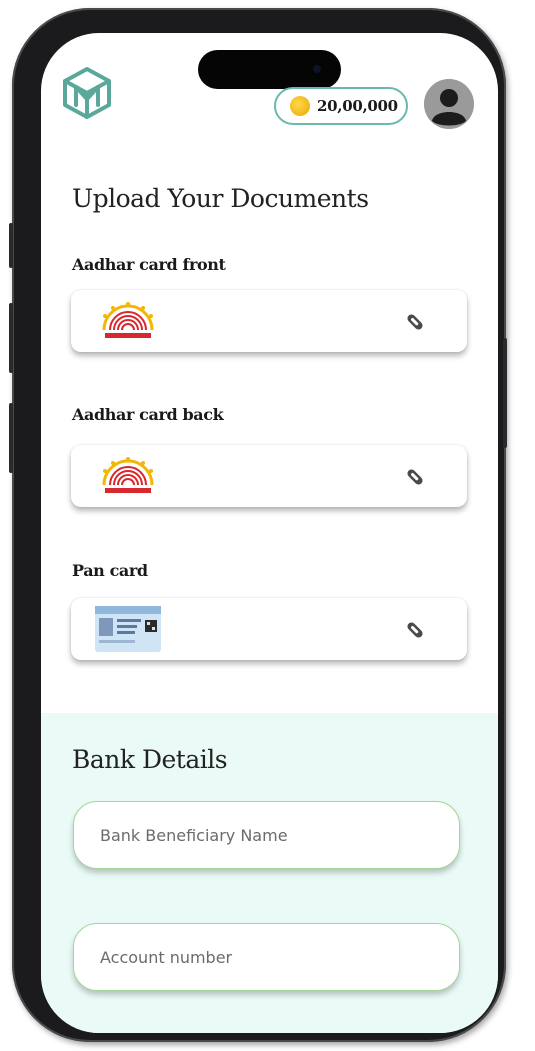 Image resolution: width=535 pixels, height=1051 pixels. What do you see at coordinates (317, 69) in the screenshot?
I see `camera-icon` at bounding box center [317, 69].